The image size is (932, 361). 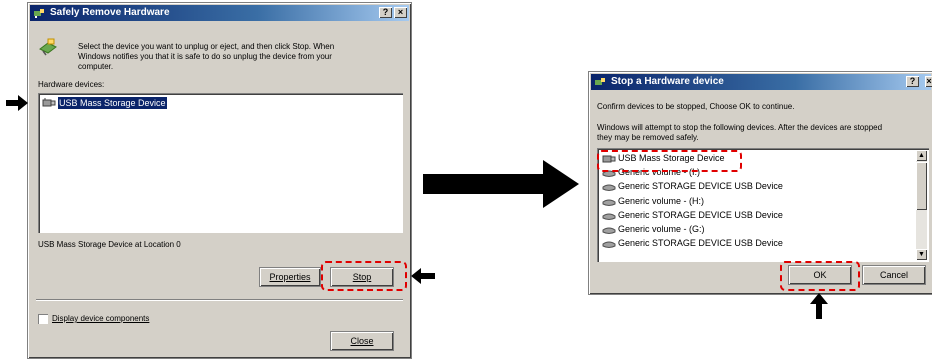 I want to click on display-components-checkbox, so click(x=43, y=319).